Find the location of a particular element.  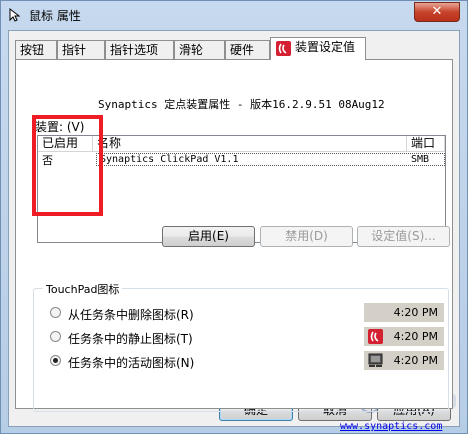

preview-static-icon: 4:20 PM is located at coordinates (404, 336).